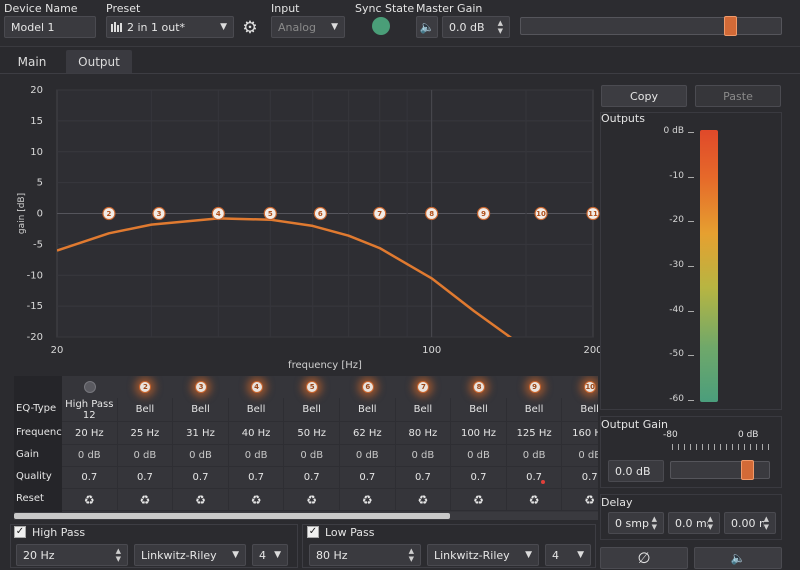 The width and height of the screenshot is (800, 570). Describe the element at coordinates (308, 27) in the screenshot. I see `input-select: Analog ▼` at that location.